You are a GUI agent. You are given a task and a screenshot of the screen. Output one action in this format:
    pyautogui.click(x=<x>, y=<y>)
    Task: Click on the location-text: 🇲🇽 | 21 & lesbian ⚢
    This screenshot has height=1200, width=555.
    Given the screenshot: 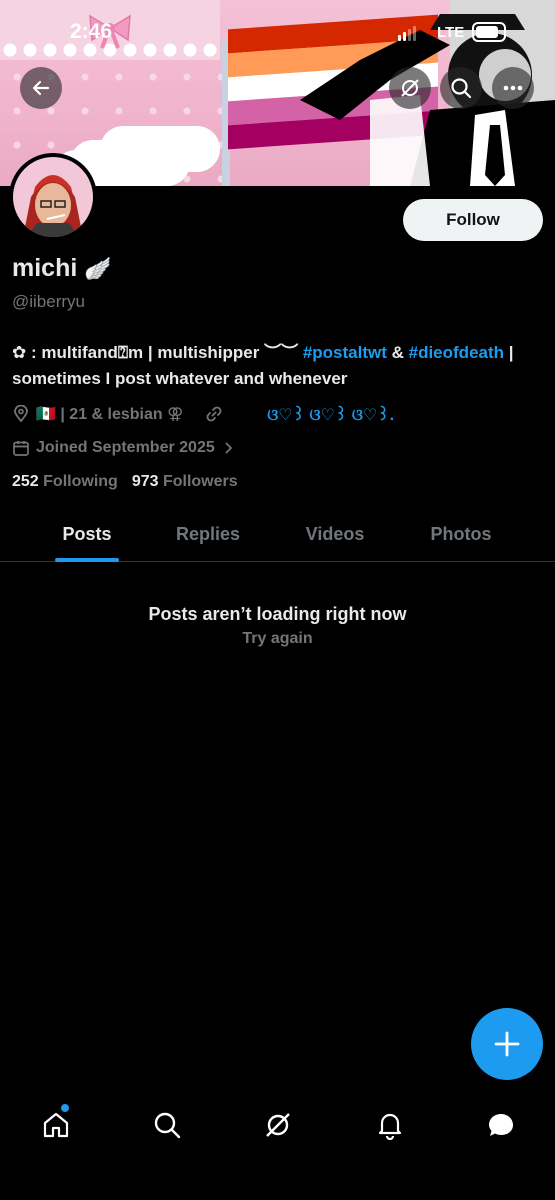 What is the action you would take?
    pyautogui.click(x=110, y=414)
    